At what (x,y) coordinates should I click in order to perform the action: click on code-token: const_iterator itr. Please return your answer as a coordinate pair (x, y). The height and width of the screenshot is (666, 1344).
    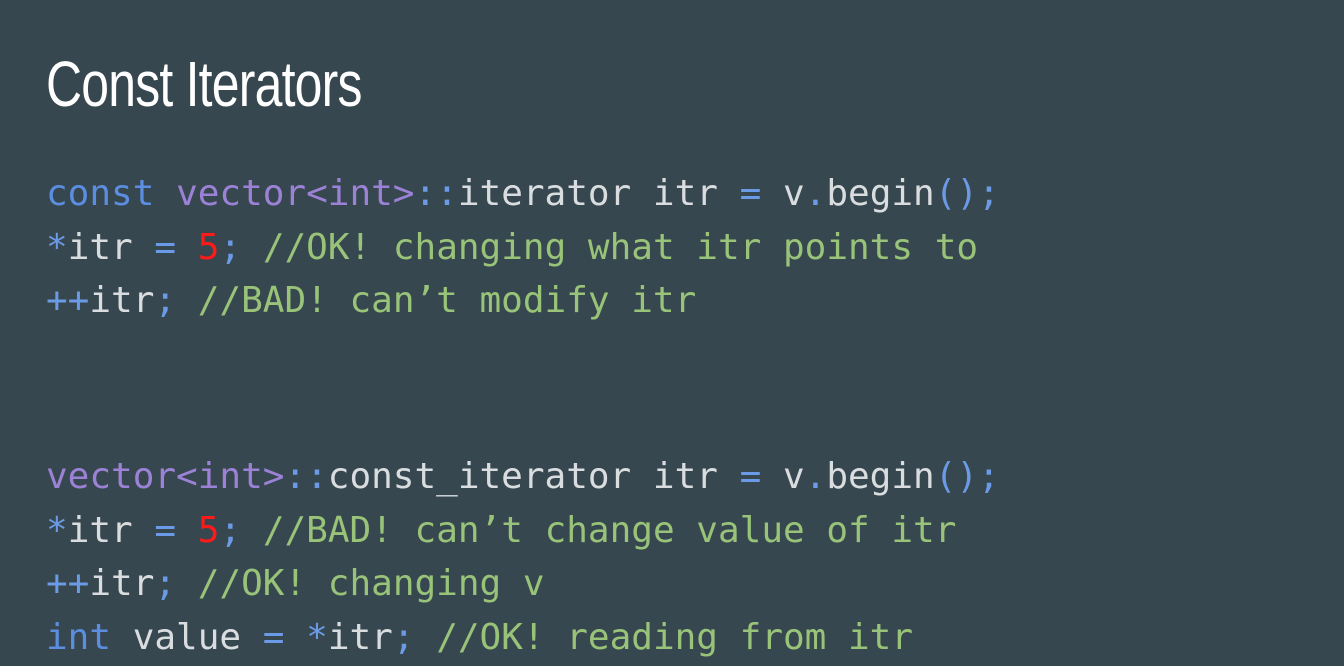
    Looking at the image, I should click on (533, 476).